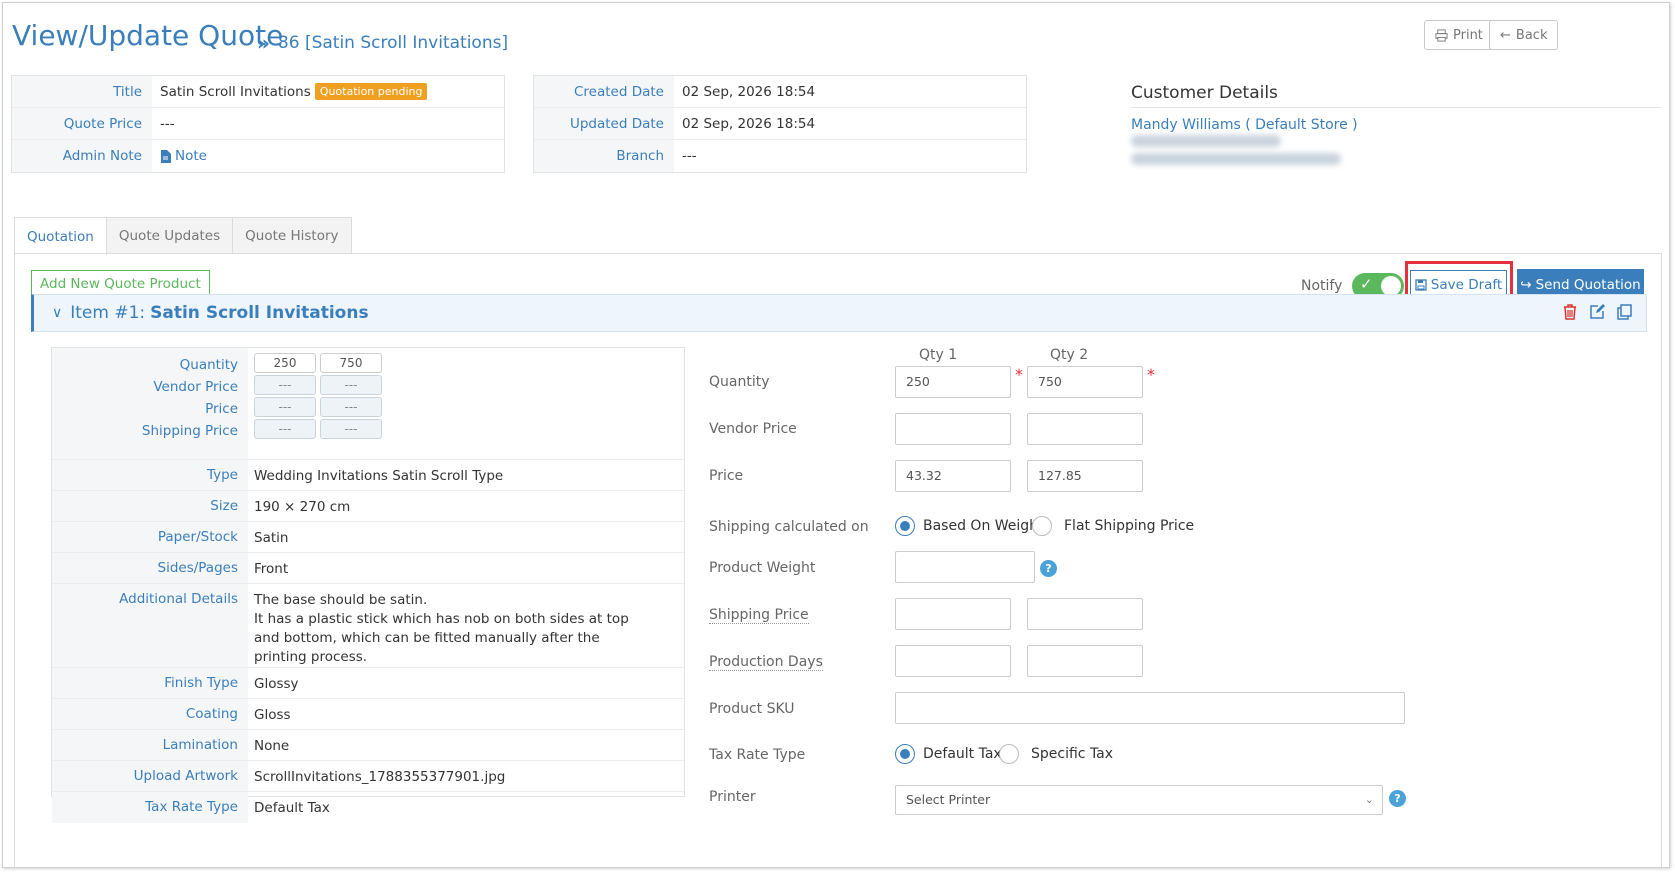 The height and width of the screenshot is (875, 1675). What do you see at coordinates (1459, 35) in the screenshot?
I see `print-button: Print` at bounding box center [1459, 35].